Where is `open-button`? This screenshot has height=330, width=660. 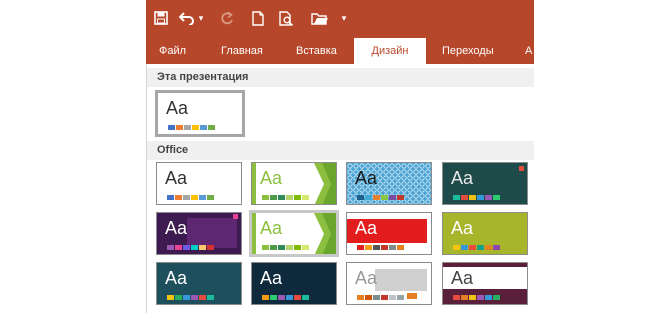
open-button is located at coordinates (320, 18).